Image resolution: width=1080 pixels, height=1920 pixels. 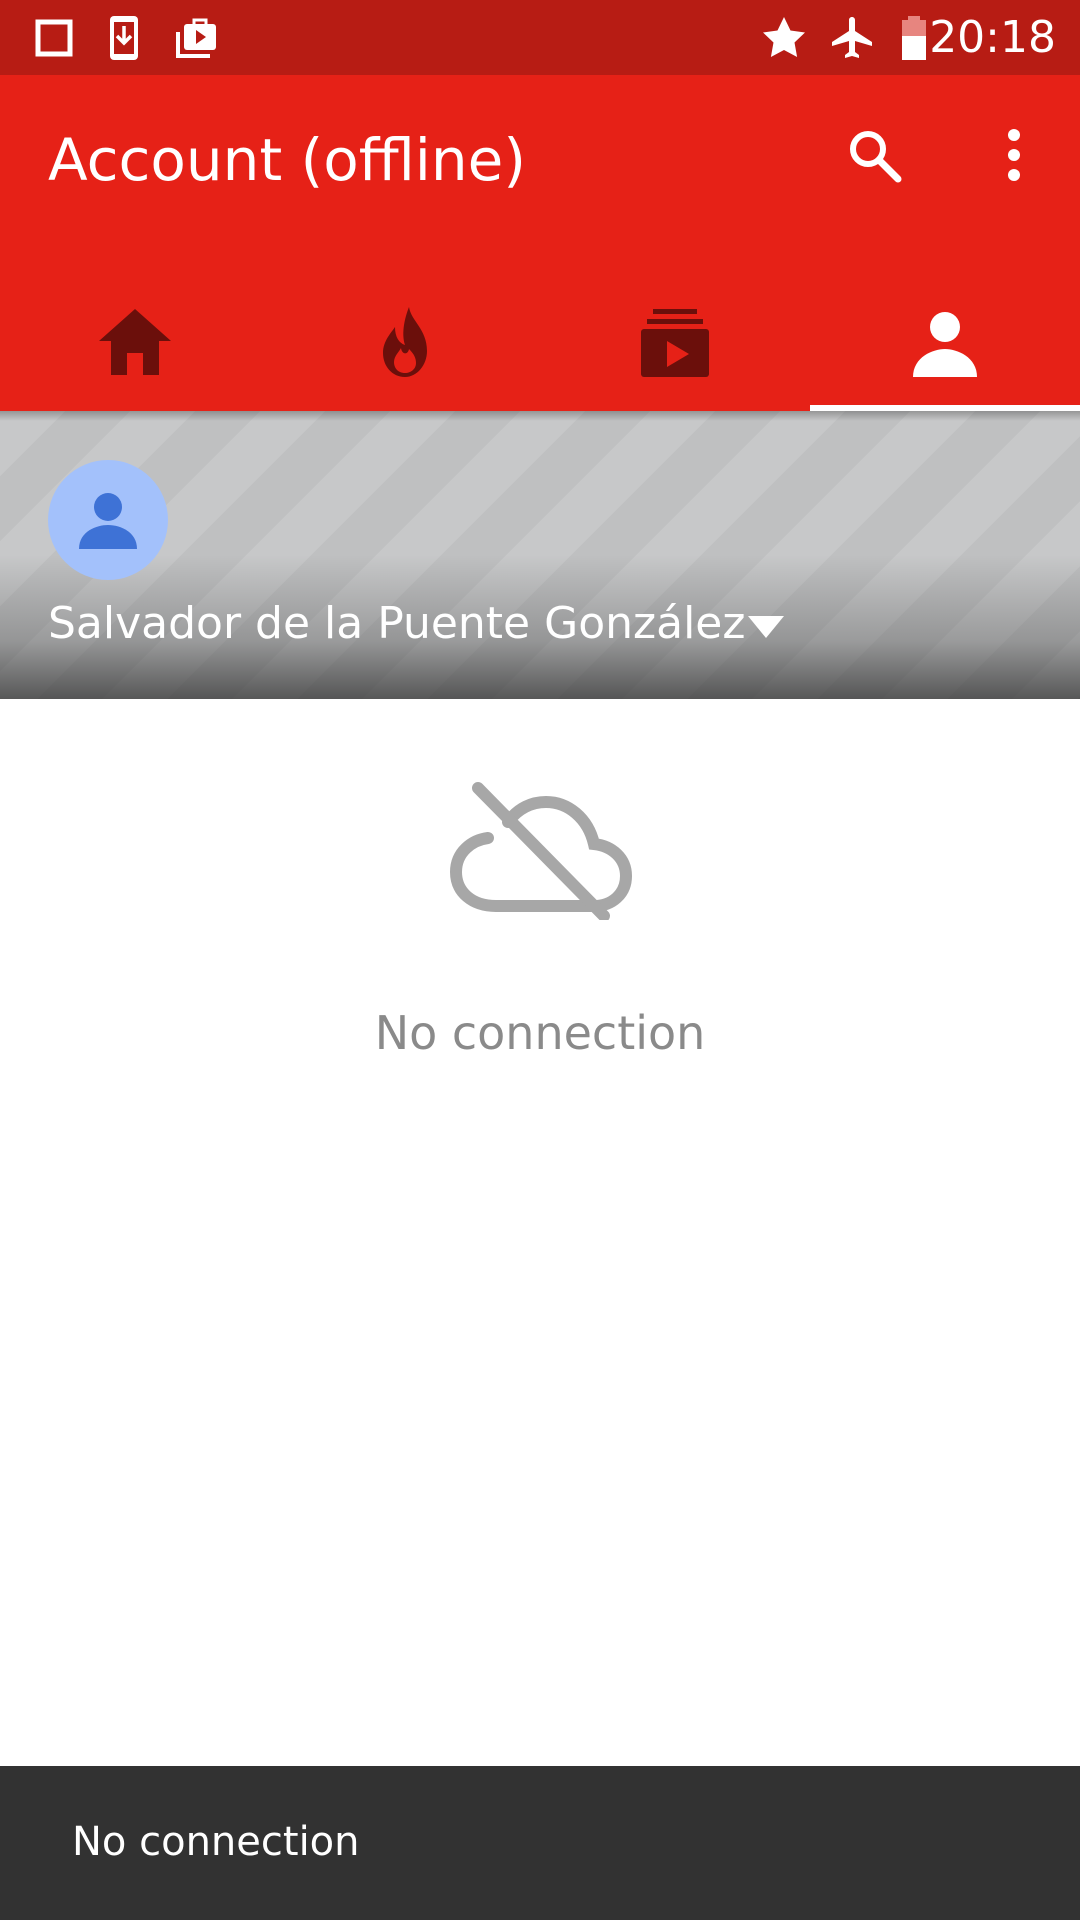 I want to click on home-icon, so click(x=135, y=342).